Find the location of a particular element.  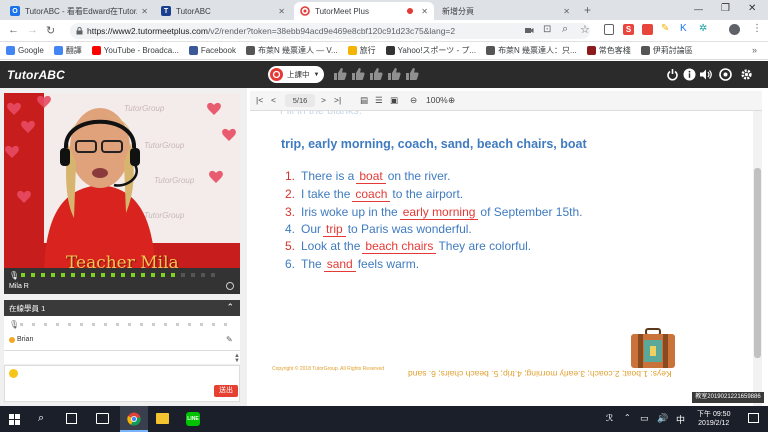

zoom-out-icon: ⊖ is located at coordinates (413, 101).